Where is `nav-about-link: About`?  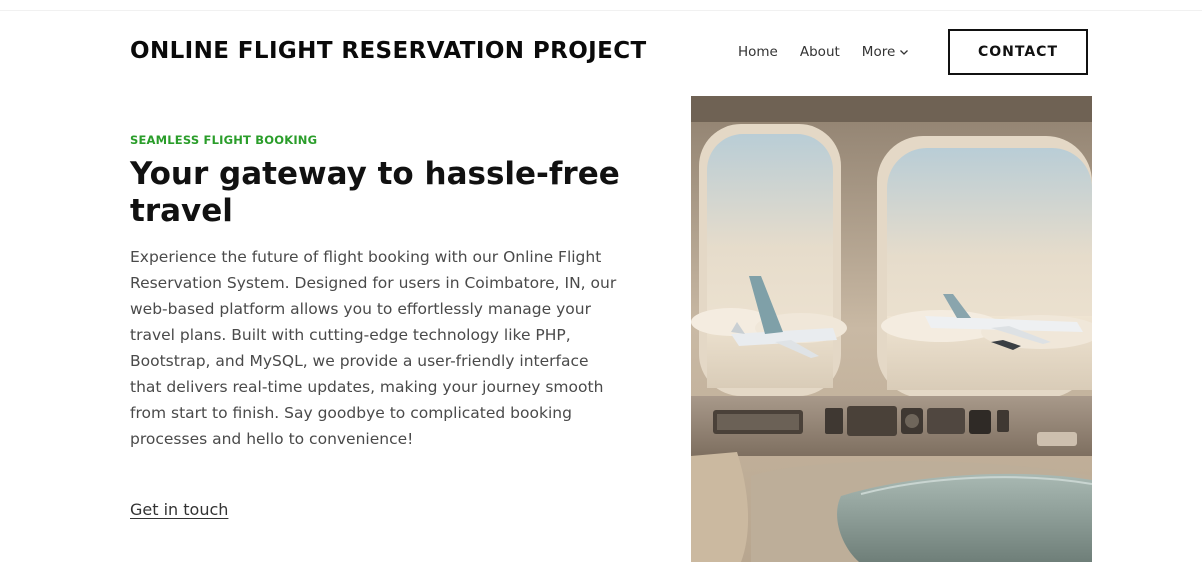 nav-about-link: About is located at coordinates (820, 52).